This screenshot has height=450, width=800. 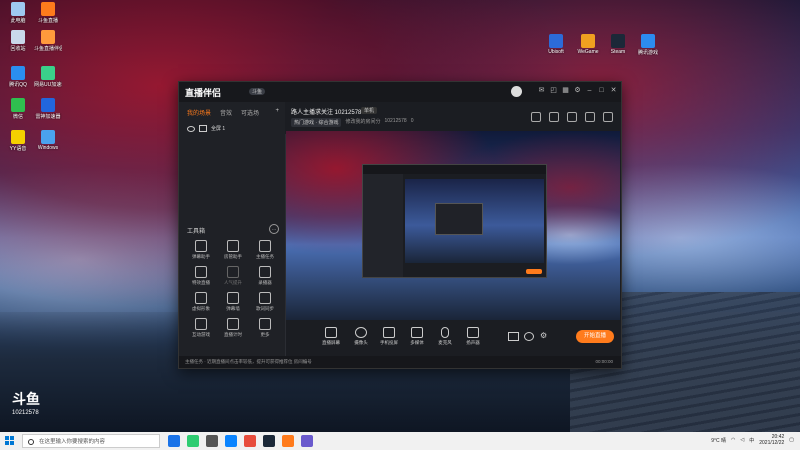 I want to click on grid-icon: ▦, so click(x=565, y=90).